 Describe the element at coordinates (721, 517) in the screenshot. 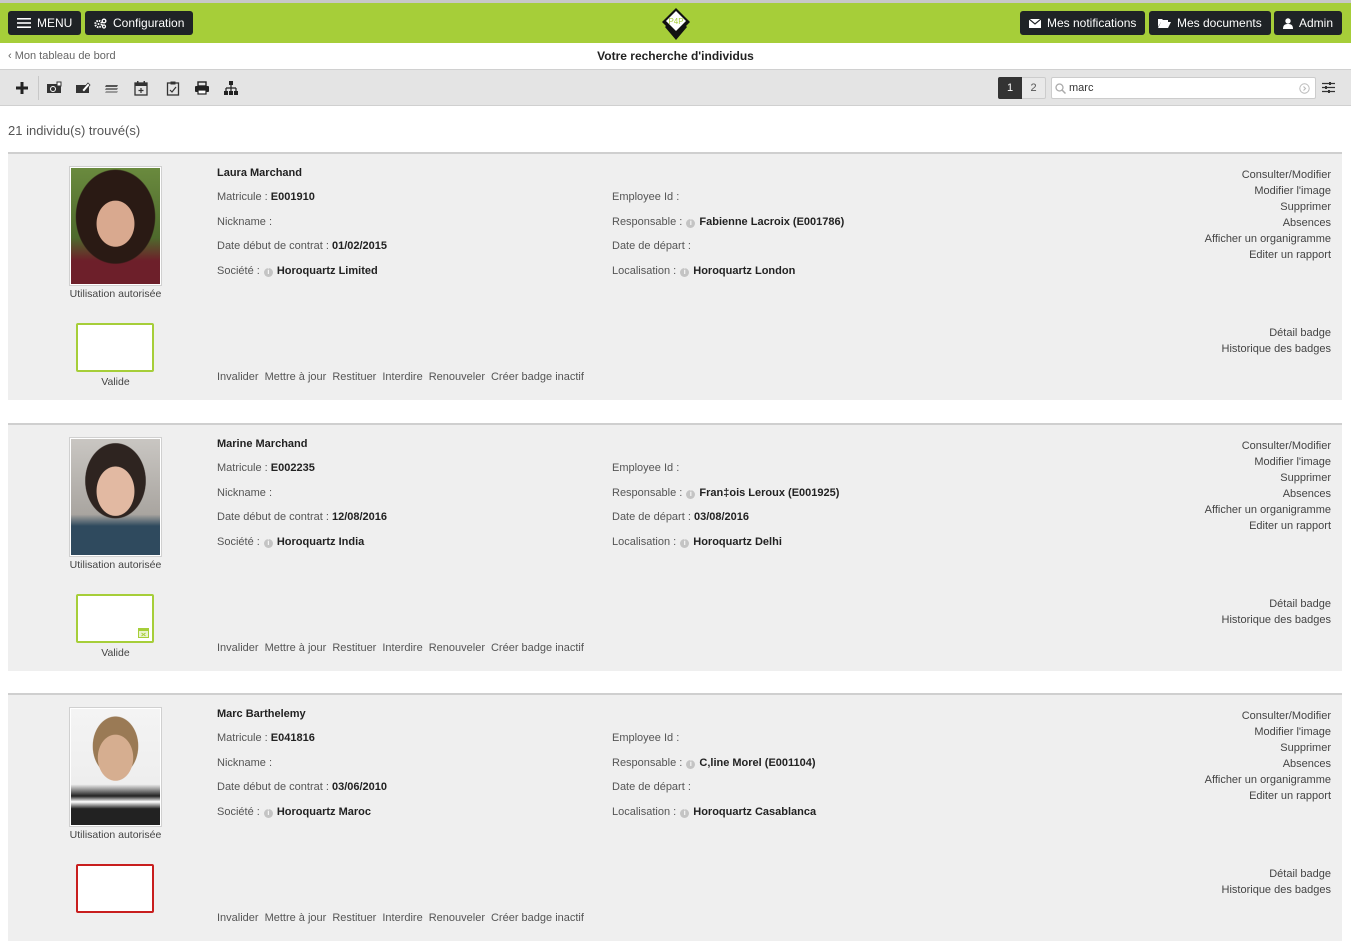

I see `date-depart-value: 03/08/2016` at that location.